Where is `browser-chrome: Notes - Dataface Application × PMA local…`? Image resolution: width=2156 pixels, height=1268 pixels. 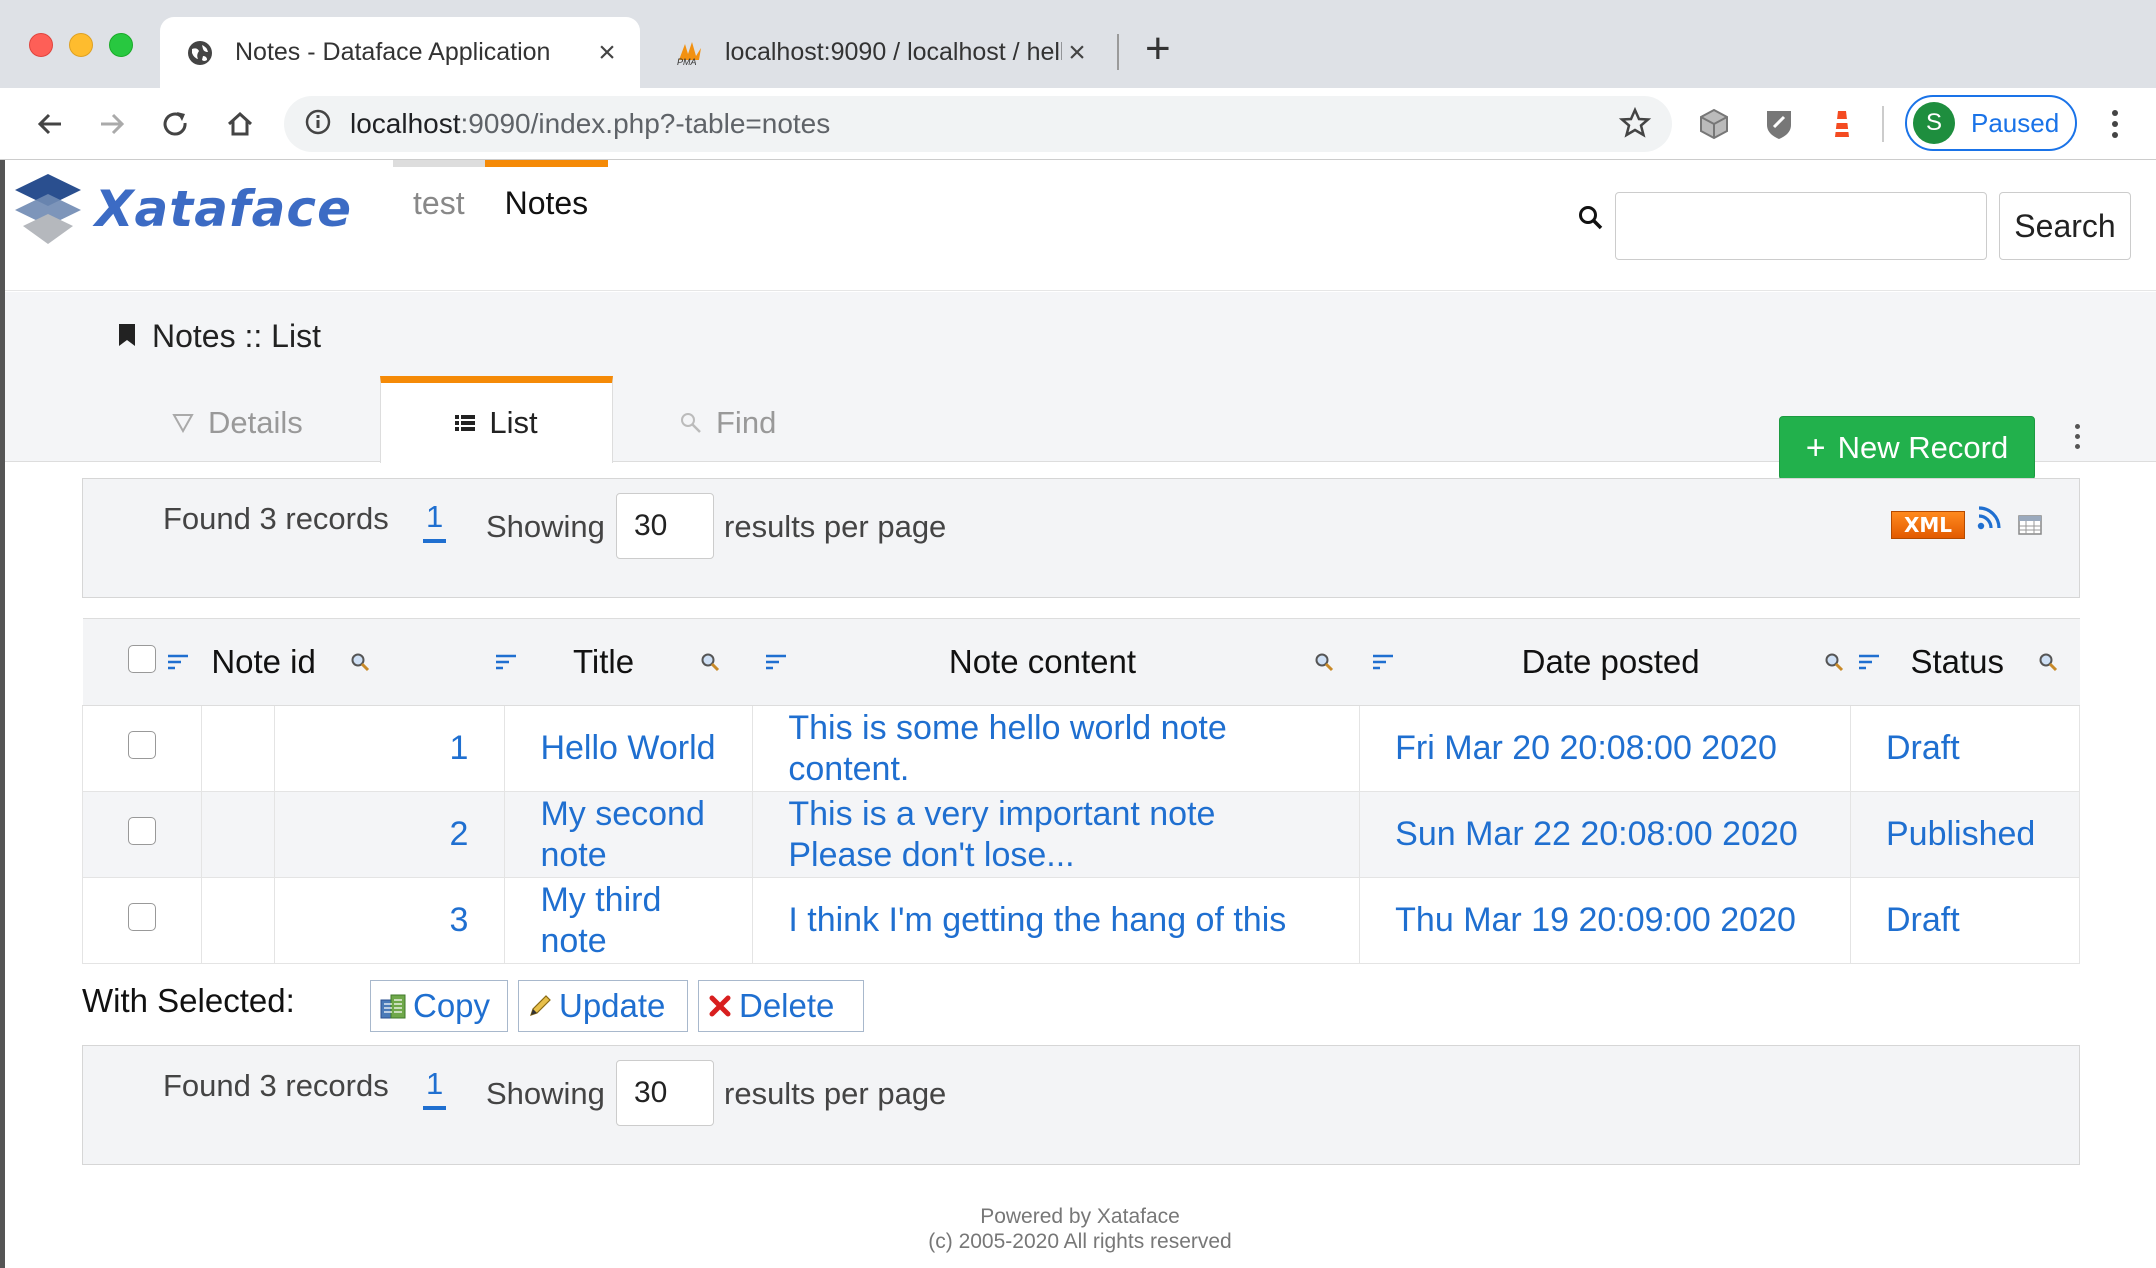
browser-chrome: Notes - Dataface Application × PMA local… is located at coordinates (1078, 80).